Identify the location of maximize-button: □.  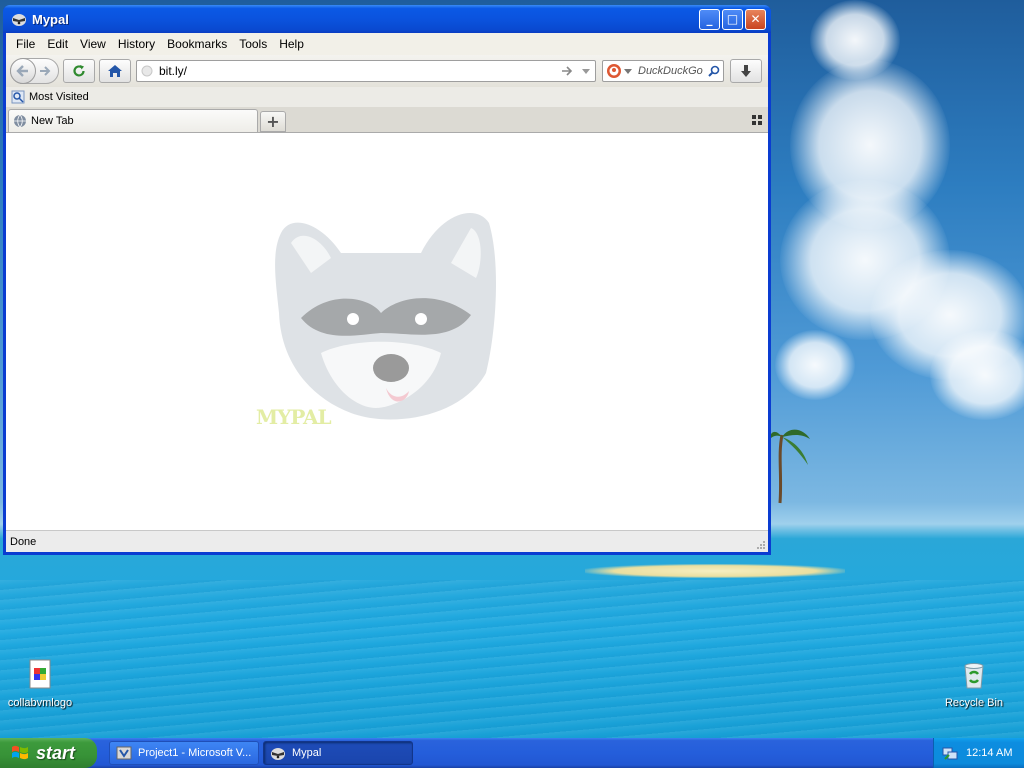
(732, 19).